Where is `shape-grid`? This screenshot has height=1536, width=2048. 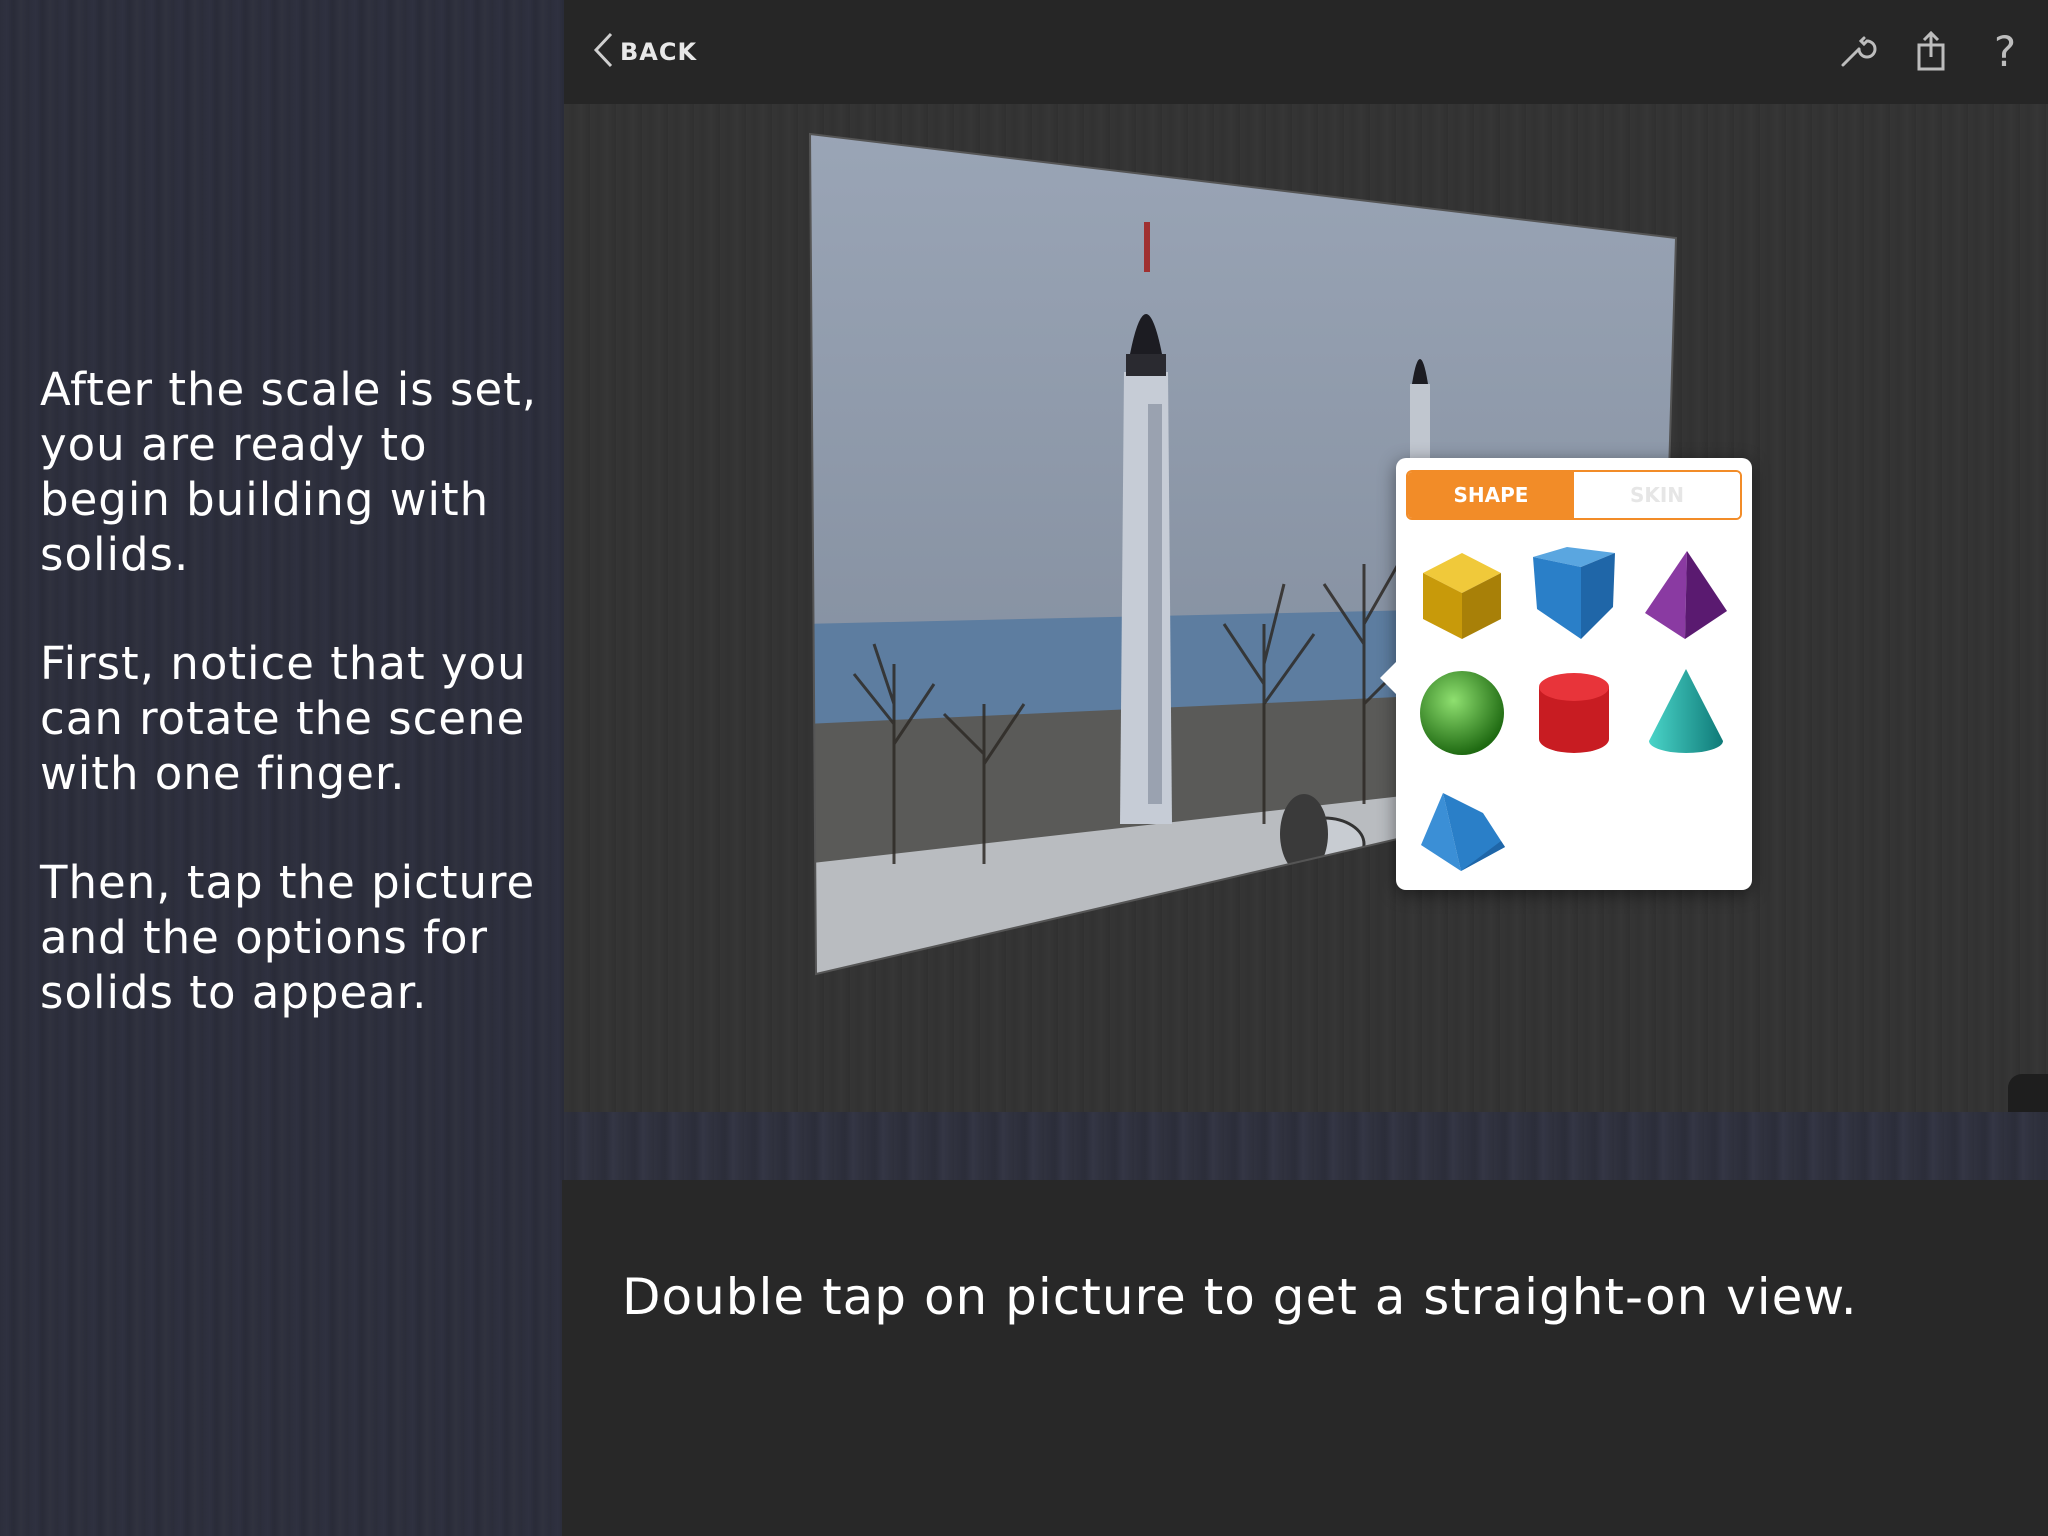 shape-grid is located at coordinates (1574, 713).